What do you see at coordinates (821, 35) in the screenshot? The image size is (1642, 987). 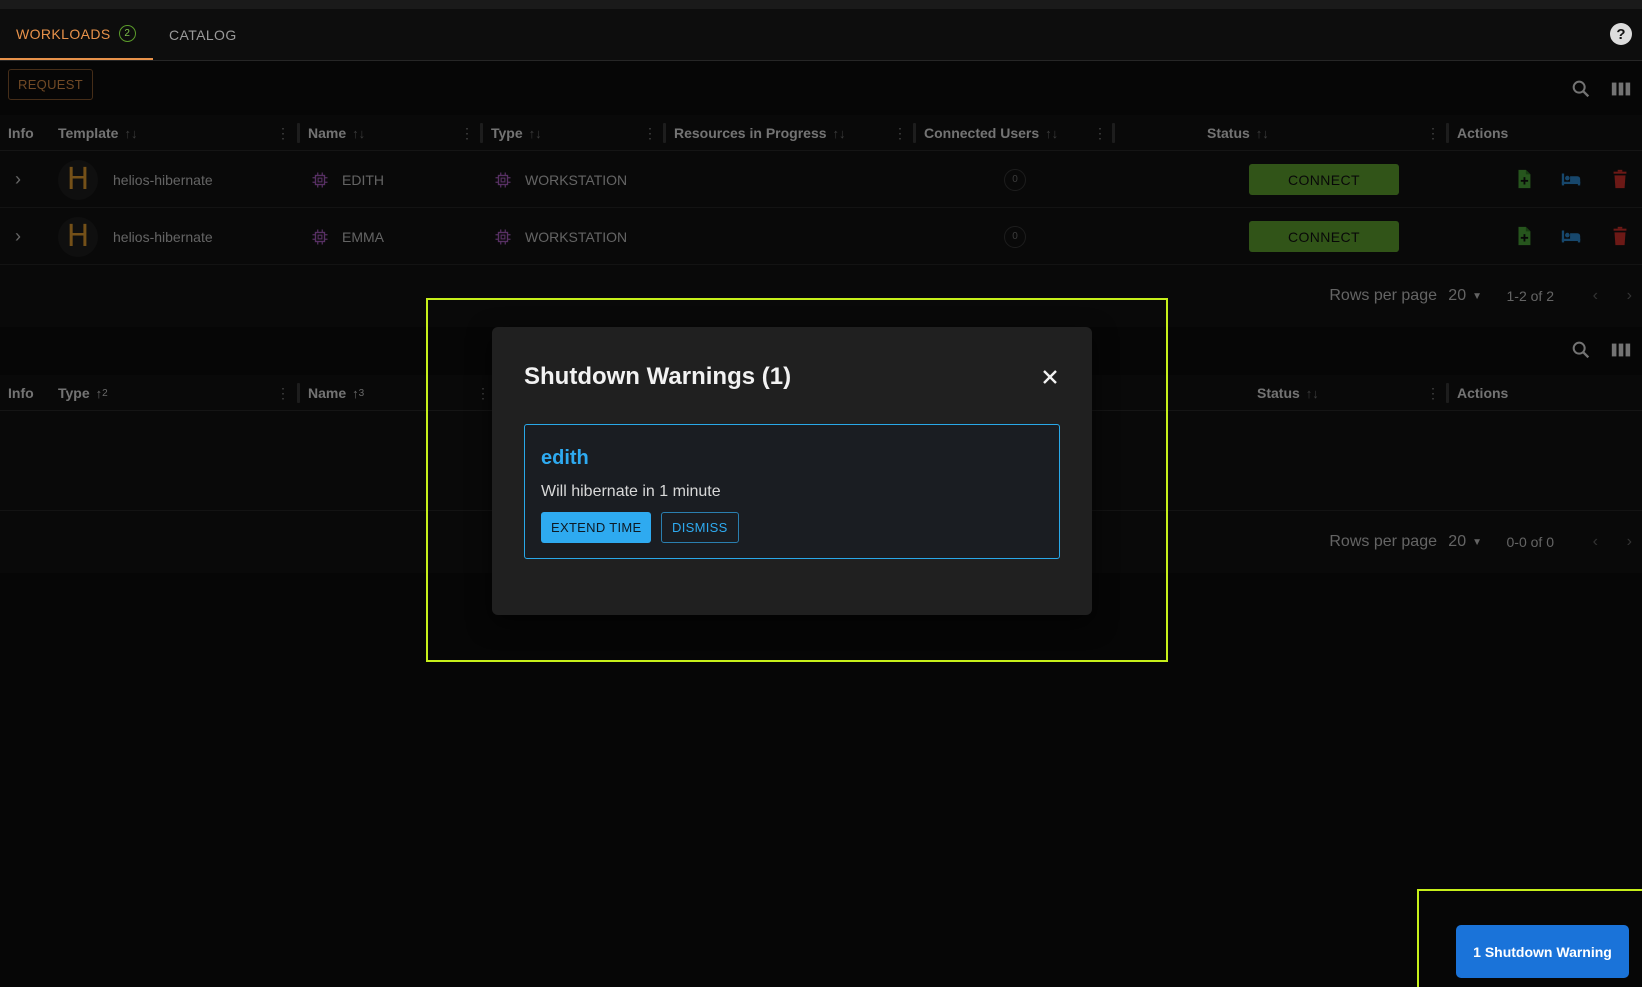 I see `tab-bar: WORKLOADS 2 CATALOG ?` at bounding box center [821, 35].